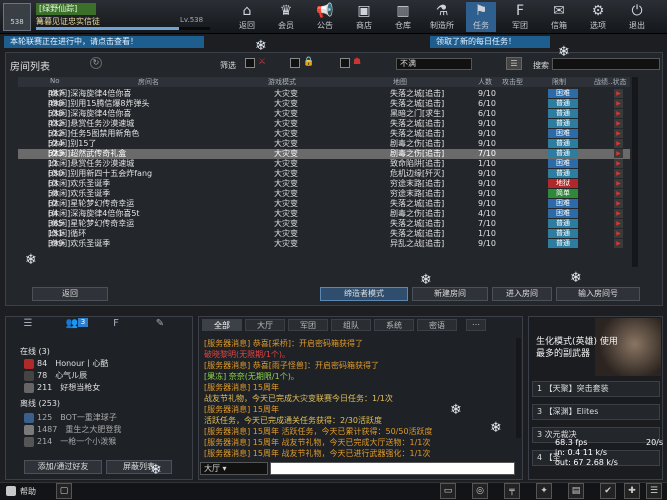 The height and width of the screenshot is (500, 667). I want to click on chat-tab-2: 军团, so click(308, 325).